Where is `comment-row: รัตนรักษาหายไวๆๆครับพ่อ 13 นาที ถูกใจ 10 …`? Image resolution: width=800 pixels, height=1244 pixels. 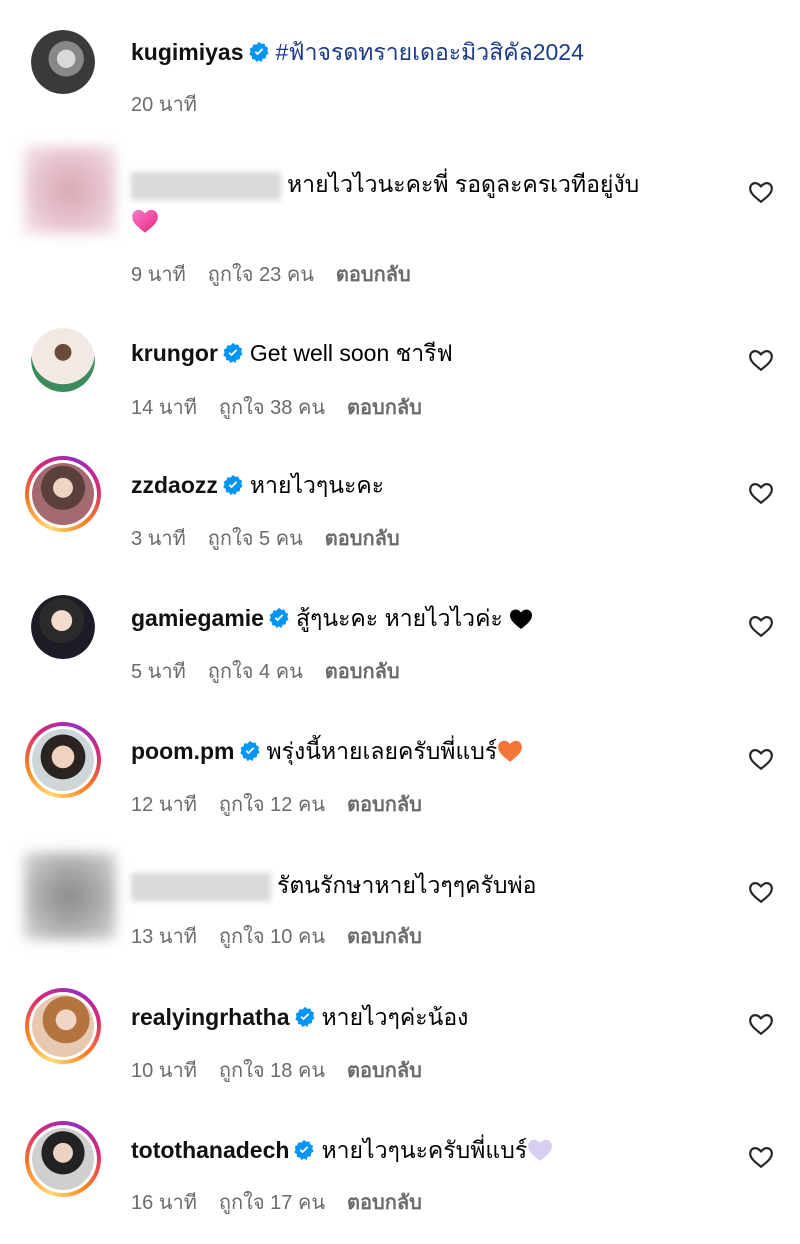
comment-row: รัตนรักษาหายไวๆๆครับพ่อ 13 นาที ถูกใจ 10 … is located at coordinates (400, 905).